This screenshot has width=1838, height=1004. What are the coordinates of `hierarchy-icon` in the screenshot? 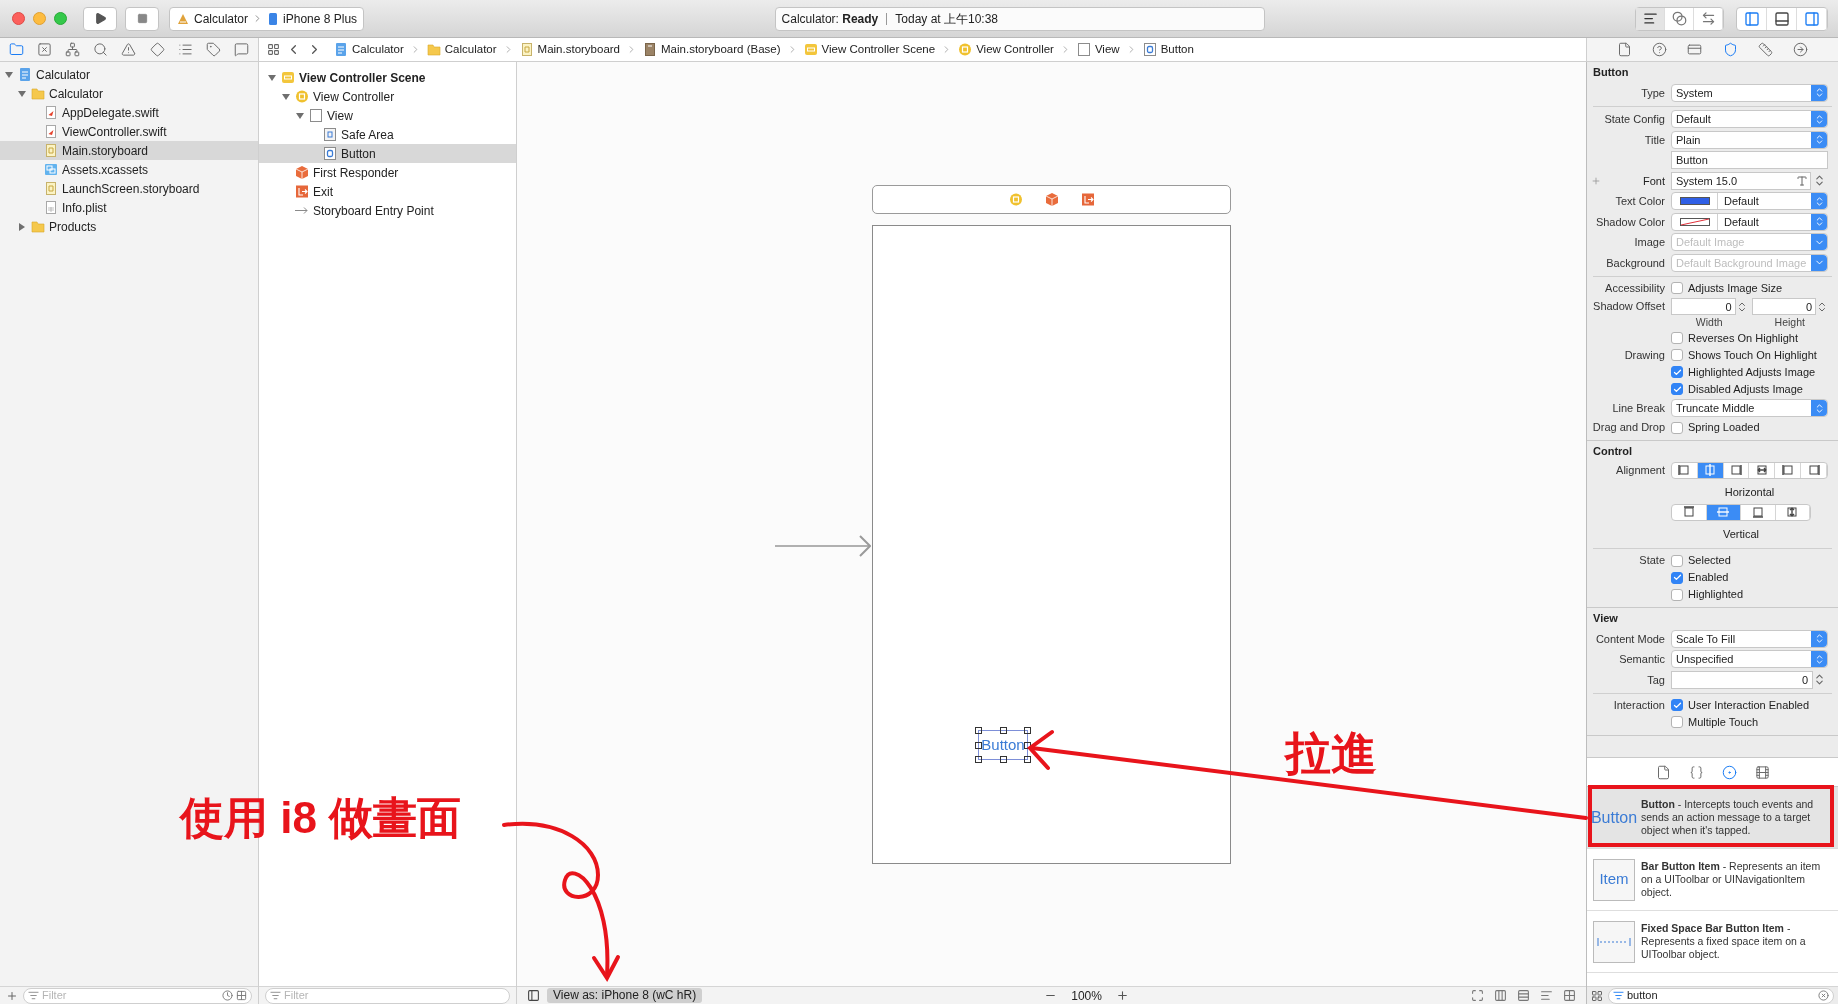 It's located at (73, 49).